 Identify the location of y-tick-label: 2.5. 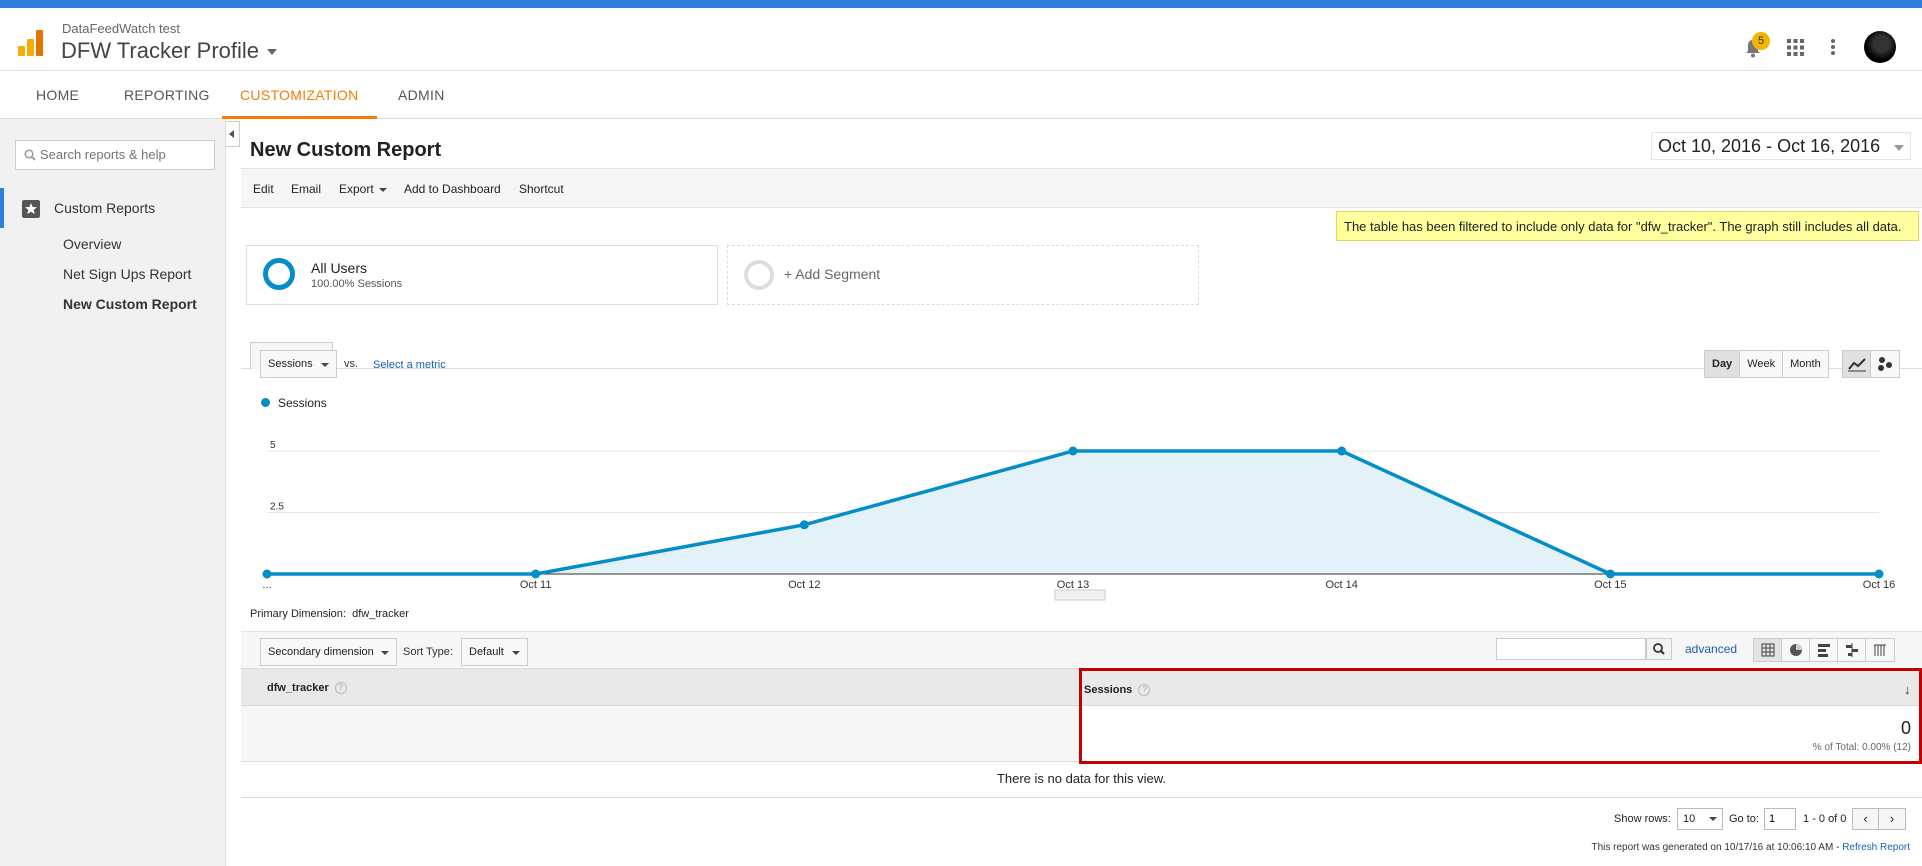
(277, 507).